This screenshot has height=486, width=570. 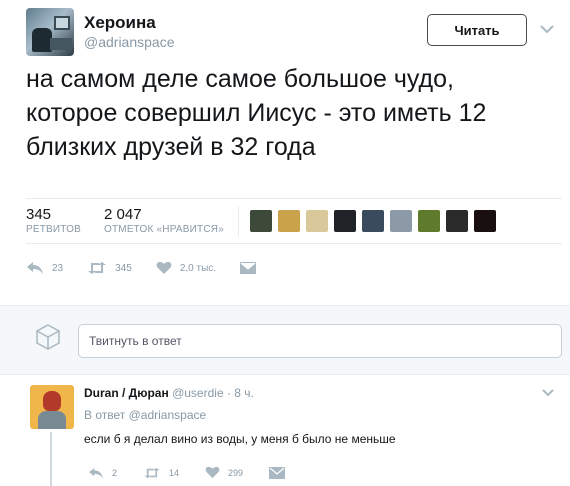 I want to click on like-action: 299, so click(x=224, y=472).